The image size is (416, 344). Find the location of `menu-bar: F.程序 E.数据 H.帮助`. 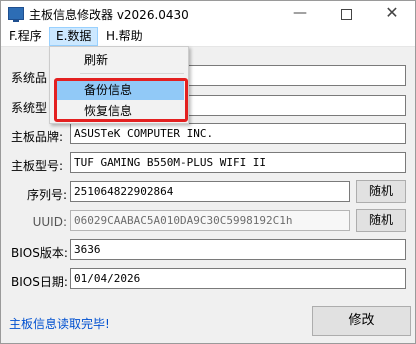

menu-bar: F.程序 E.数据 H.帮助 is located at coordinates (208, 37).